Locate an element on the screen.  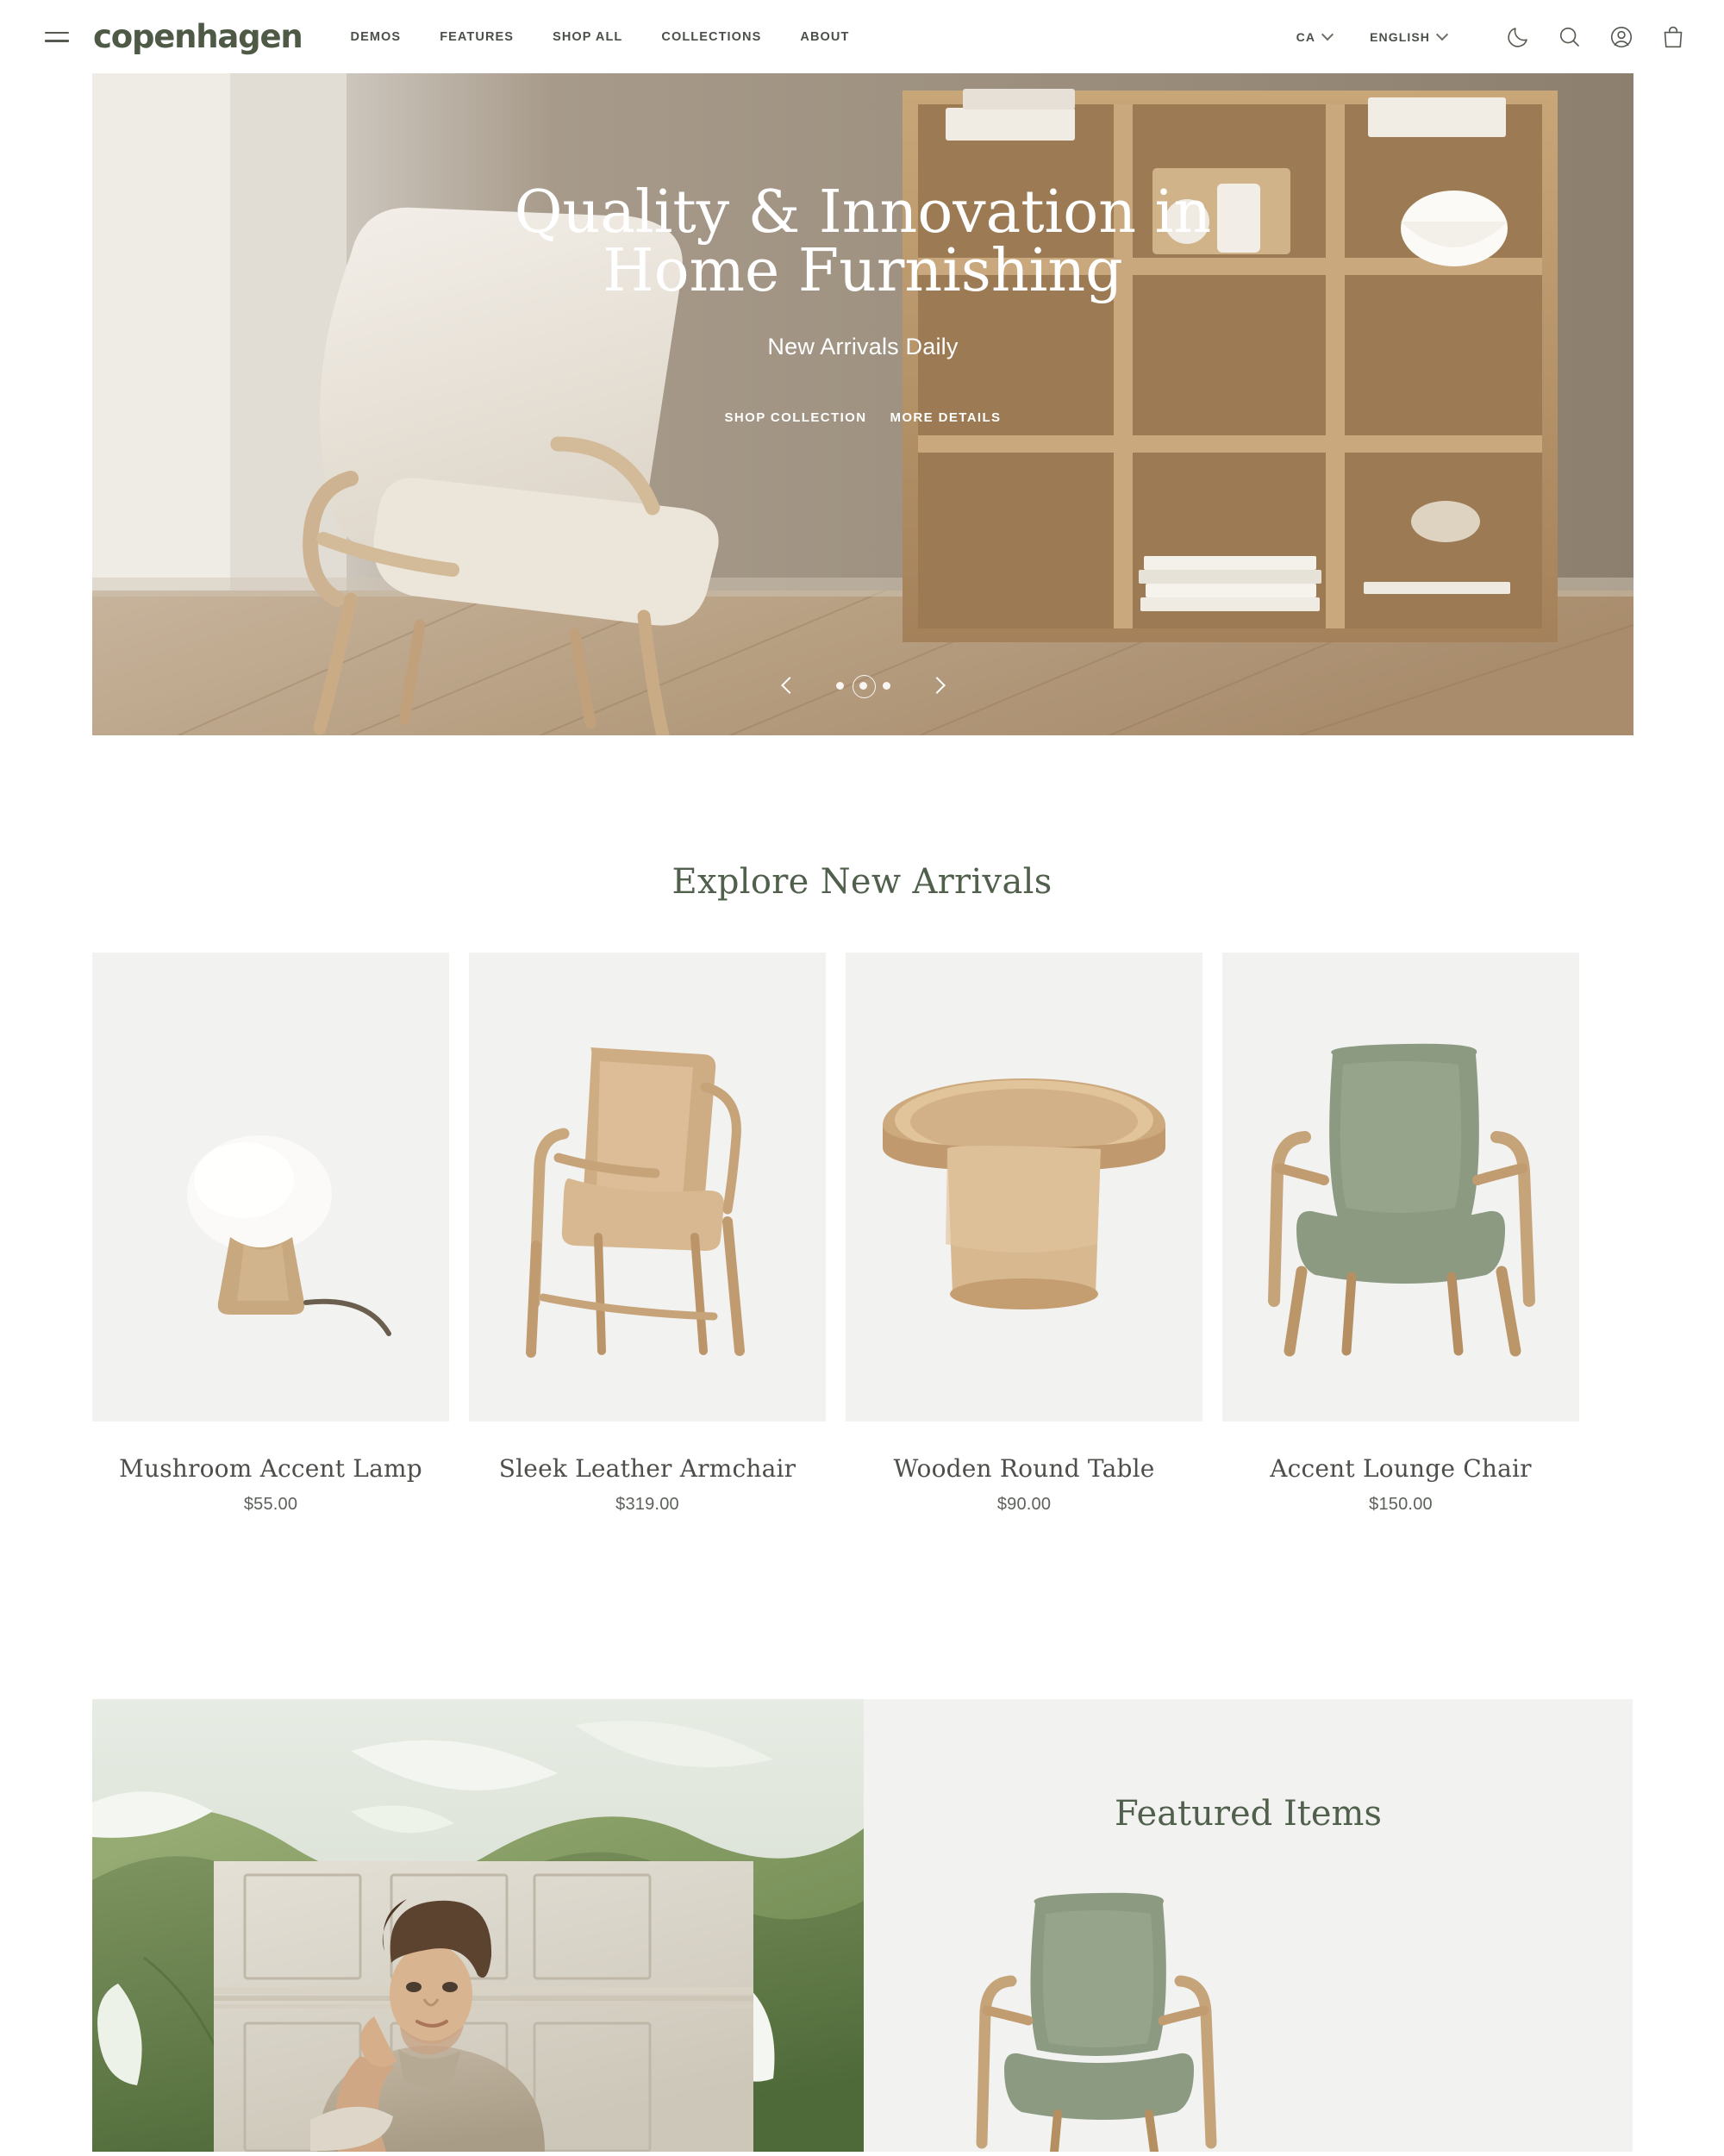
wooden-round-table-image is located at coordinates (1024, 1187).